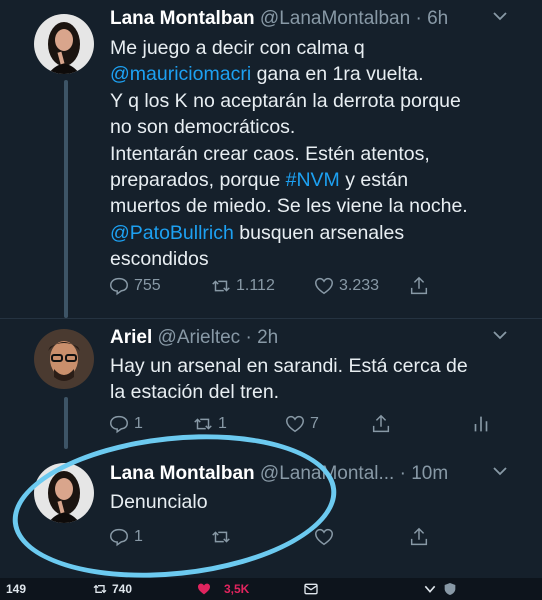 This screenshot has width=542, height=600. I want to click on bottom-like-button: 3,5K, so click(222, 589).